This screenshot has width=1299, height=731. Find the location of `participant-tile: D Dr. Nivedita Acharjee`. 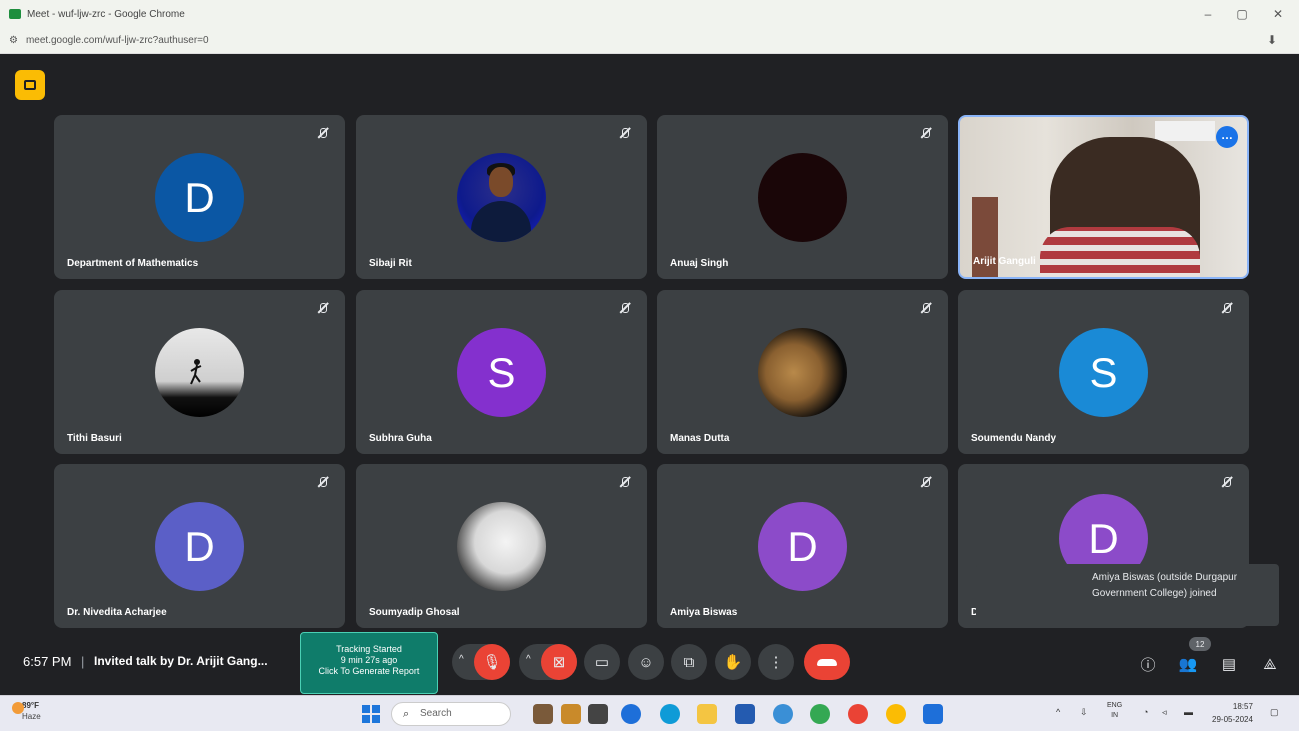

participant-tile: D Dr. Nivedita Acharjee is located at coordinates (199, 546).